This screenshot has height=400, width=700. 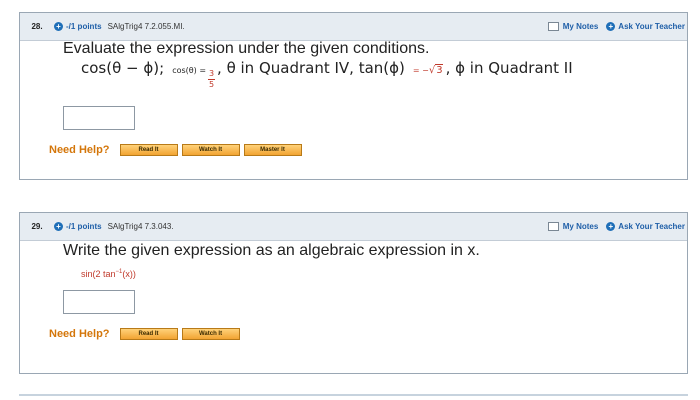 What do you see at coordinates (189, 70) in the screenshot?
I see `cos-condition: cos(θ) =` at bounding box center [189, 70].